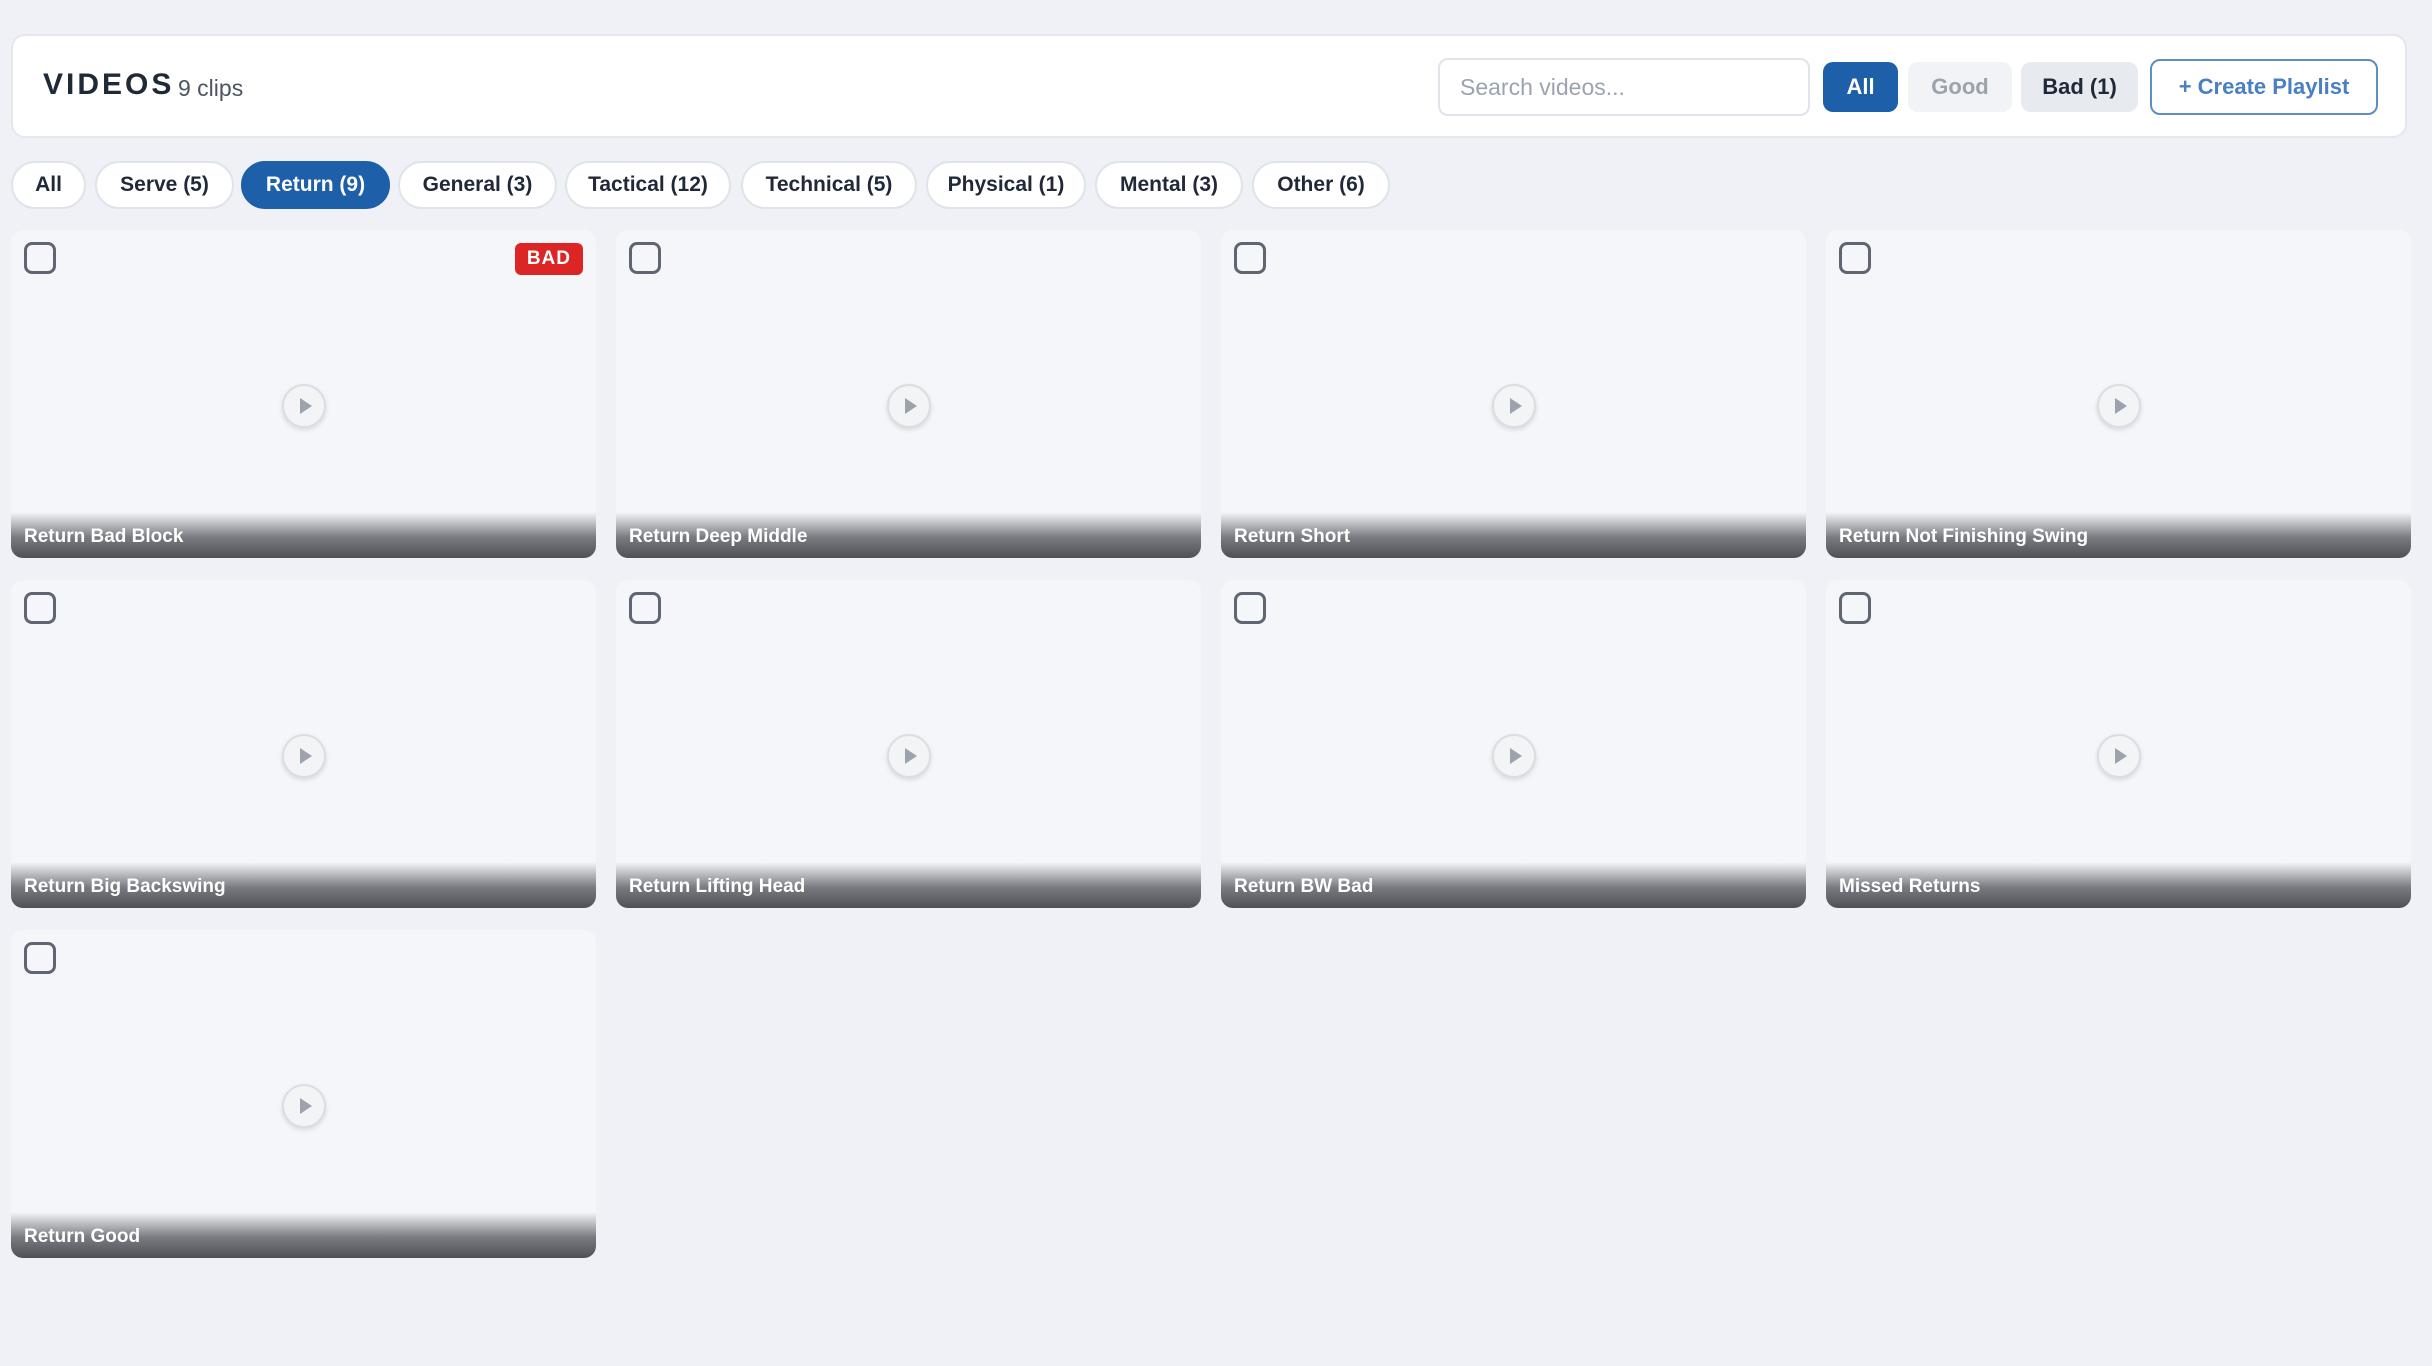 The image size is (2432, 1366). What do you see at coordinates (48, 185) in the screenshot?
I see `category-pill-all: All` at bounding box center [48, 185].